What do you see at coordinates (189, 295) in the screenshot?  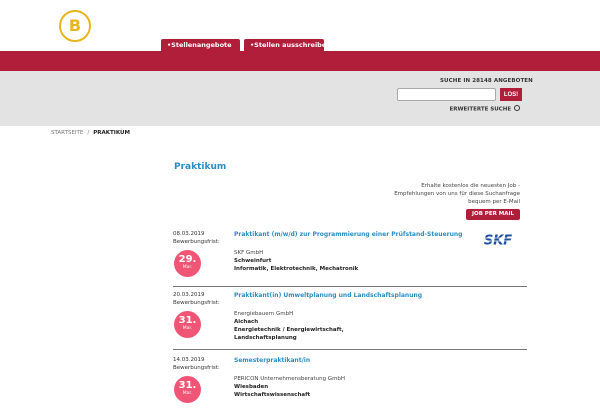 I see `job-date: 20.03.2019` at bounding box center [189, 295].